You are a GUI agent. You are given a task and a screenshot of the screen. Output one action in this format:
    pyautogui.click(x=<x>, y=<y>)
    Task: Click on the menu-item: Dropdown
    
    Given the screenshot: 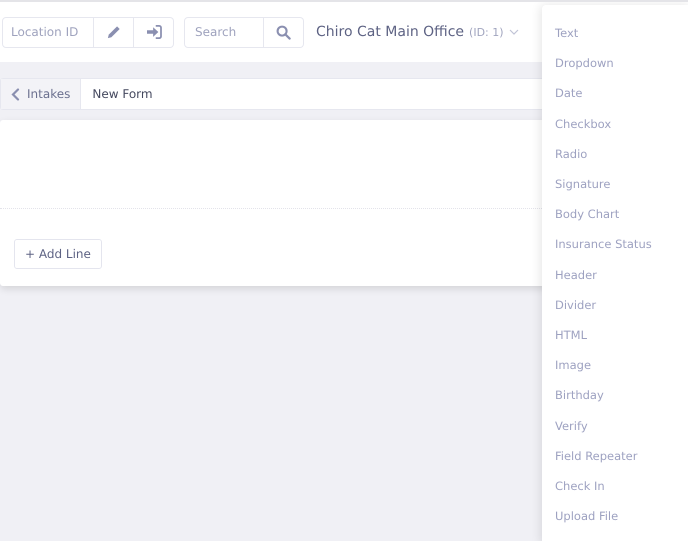 What is the action you would take?
    pyautogui.click(x=615, y=63)
    